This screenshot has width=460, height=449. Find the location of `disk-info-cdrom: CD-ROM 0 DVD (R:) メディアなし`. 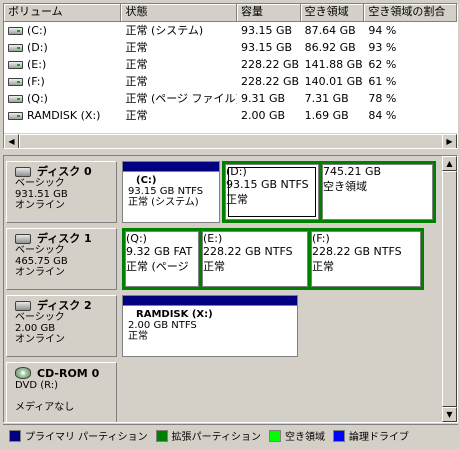

disk-info-cdrom: CD-ROM 0 DVD (R:) メディアなし is located at coordinates (61, 392).